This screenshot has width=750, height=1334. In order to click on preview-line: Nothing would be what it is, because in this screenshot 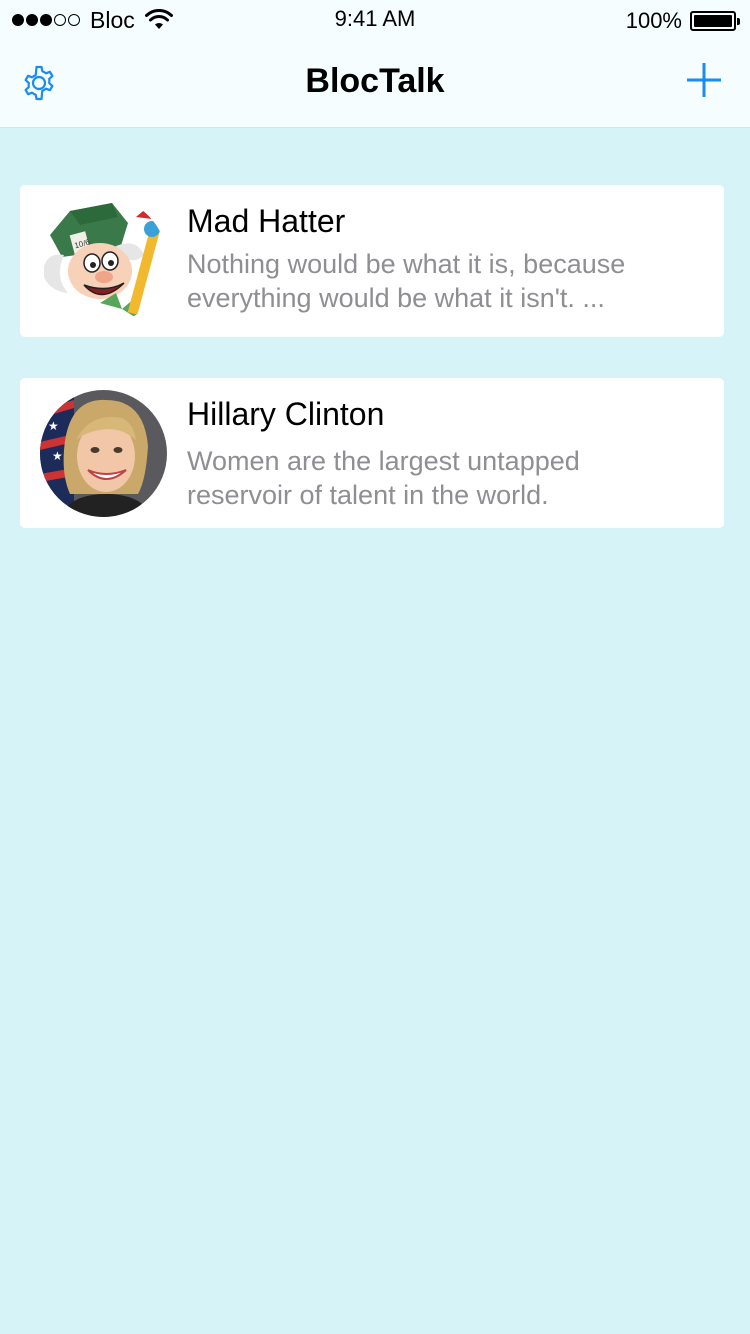, I will do `click(406, 264)`.